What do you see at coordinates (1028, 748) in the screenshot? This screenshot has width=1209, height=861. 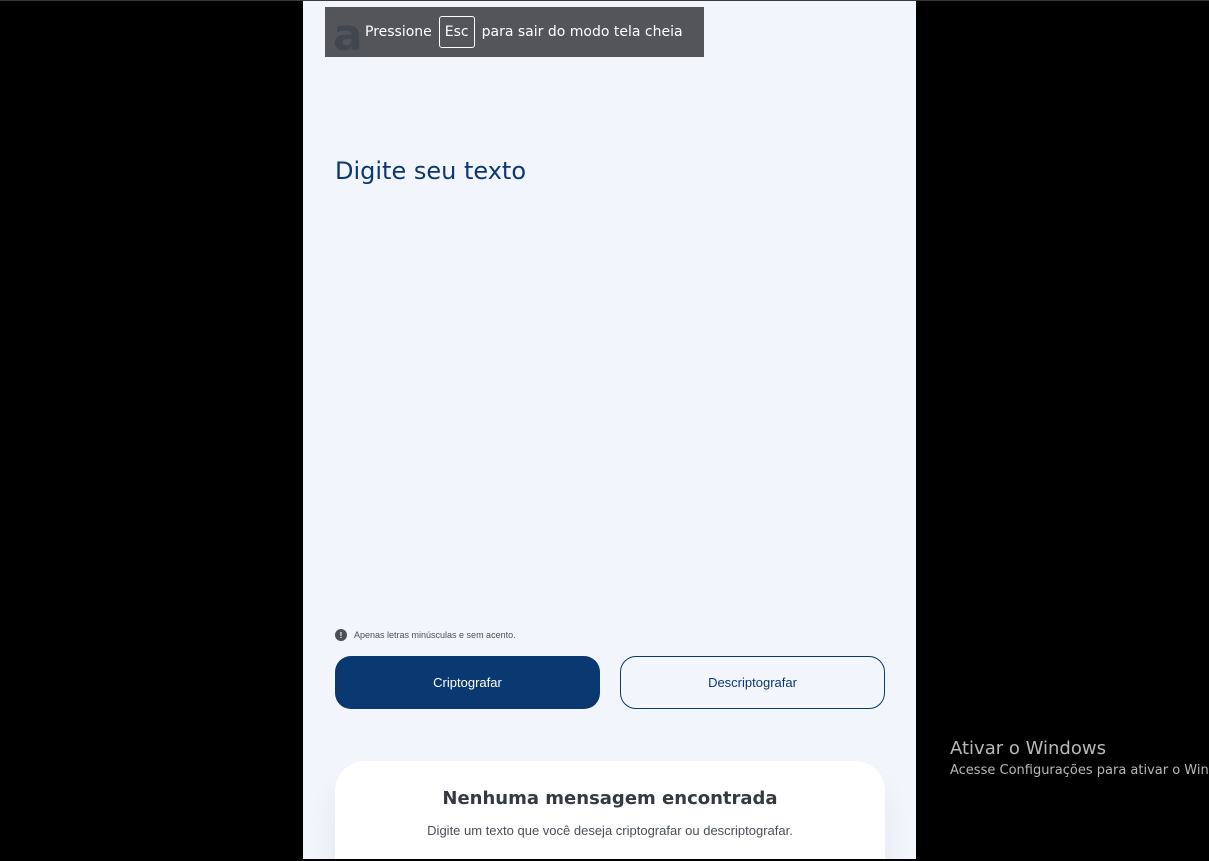 I see `watermark-title: Ativar o Windows` at bounding box center [1028, 748].